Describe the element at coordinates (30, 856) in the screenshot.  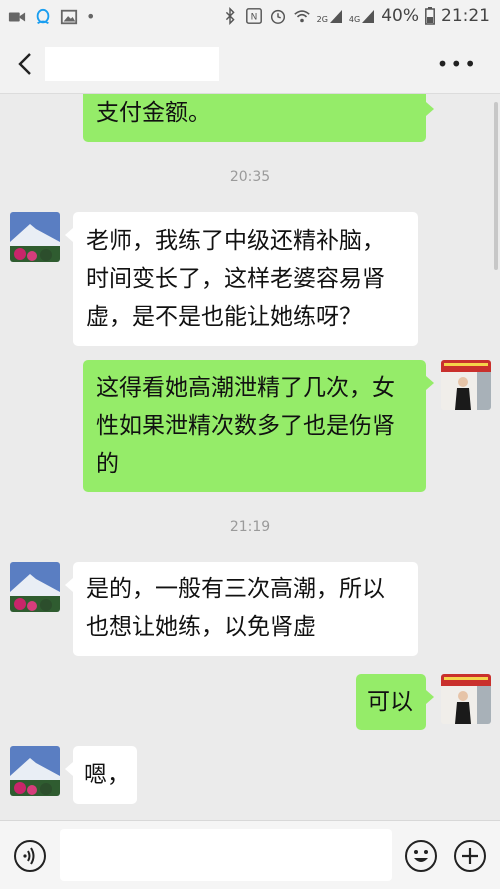
I see `voice-input-icon` at that location.